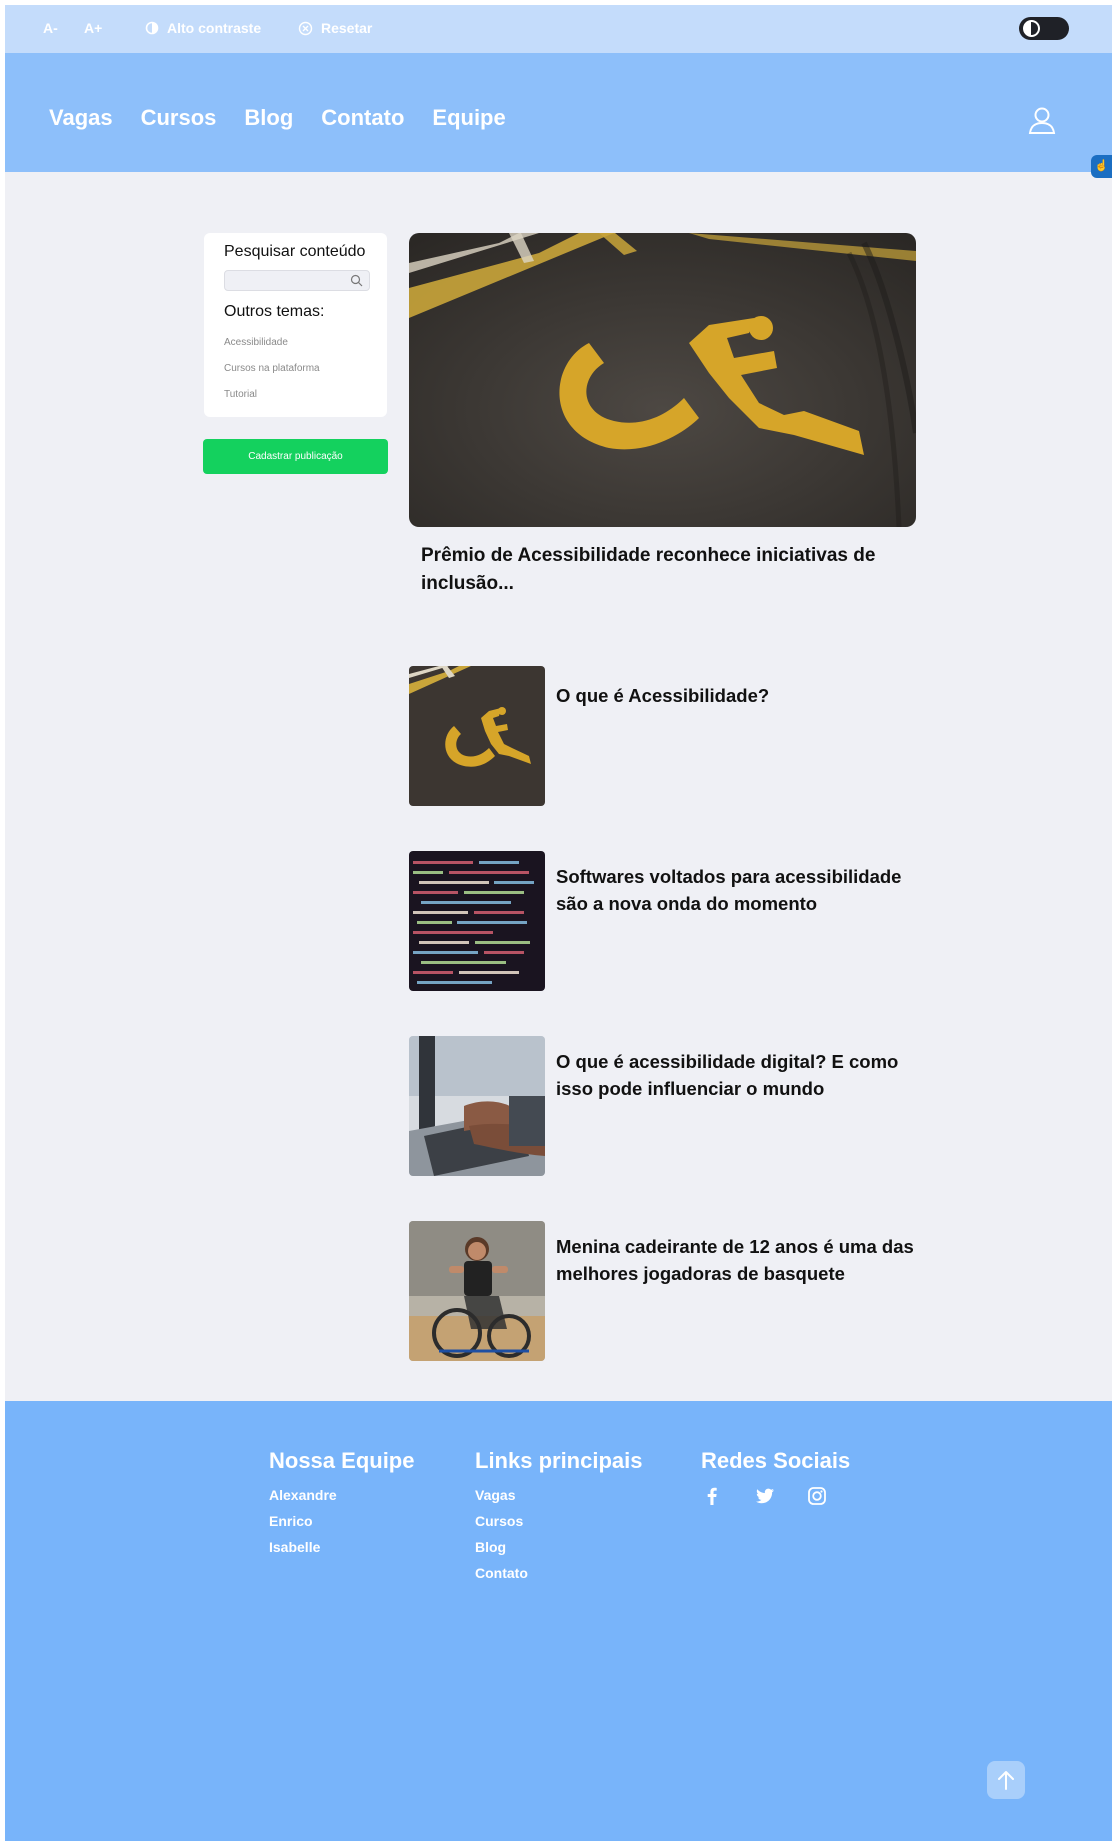 The height and width of the screenshot is (1841, 1112). I want to click on team-title: Nossa Equipe, so click(342, 1460).